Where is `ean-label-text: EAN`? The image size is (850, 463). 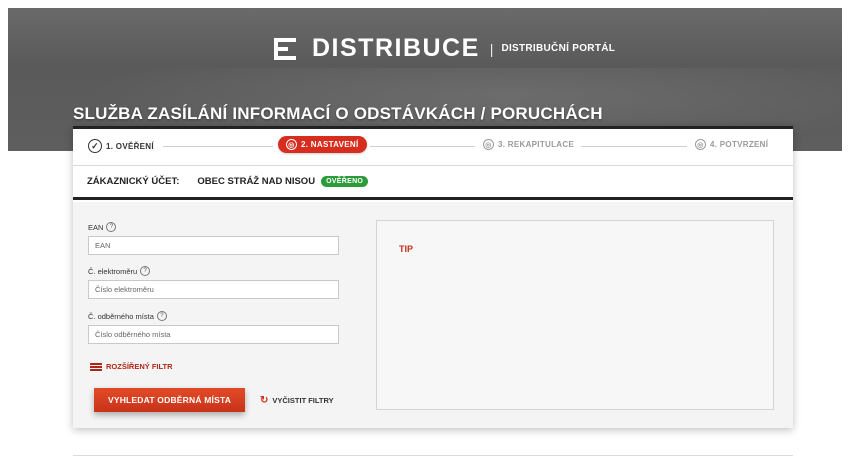
ean-label-text: EAN is located at coordinates (96, 227).